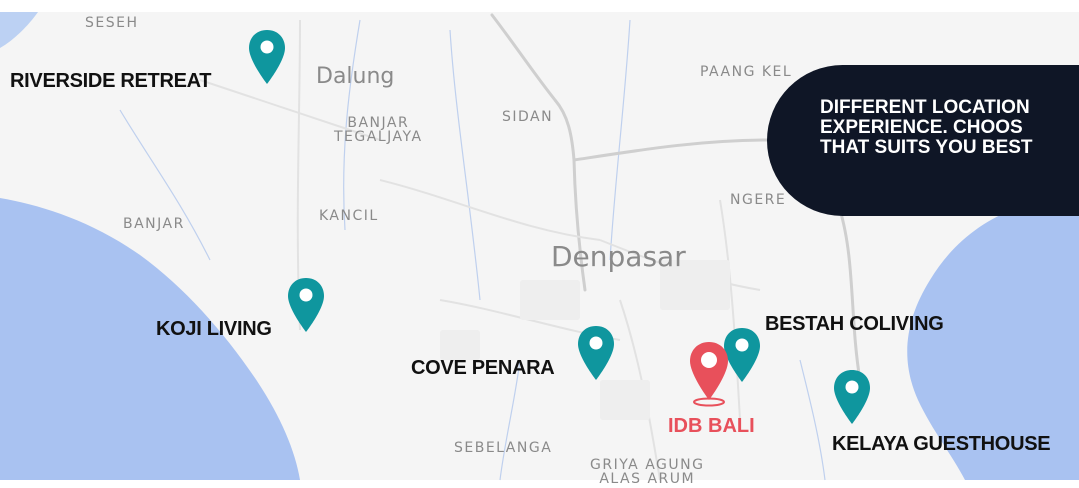 Image resolution: width=1079 pixels, height=488 pixels. What do you see at coordinates (378, 130) in the screenshot?
I see `area-label-banjar-tegaljaya: BANJAR TEGALJAYA` at bounding box center [378, 130].